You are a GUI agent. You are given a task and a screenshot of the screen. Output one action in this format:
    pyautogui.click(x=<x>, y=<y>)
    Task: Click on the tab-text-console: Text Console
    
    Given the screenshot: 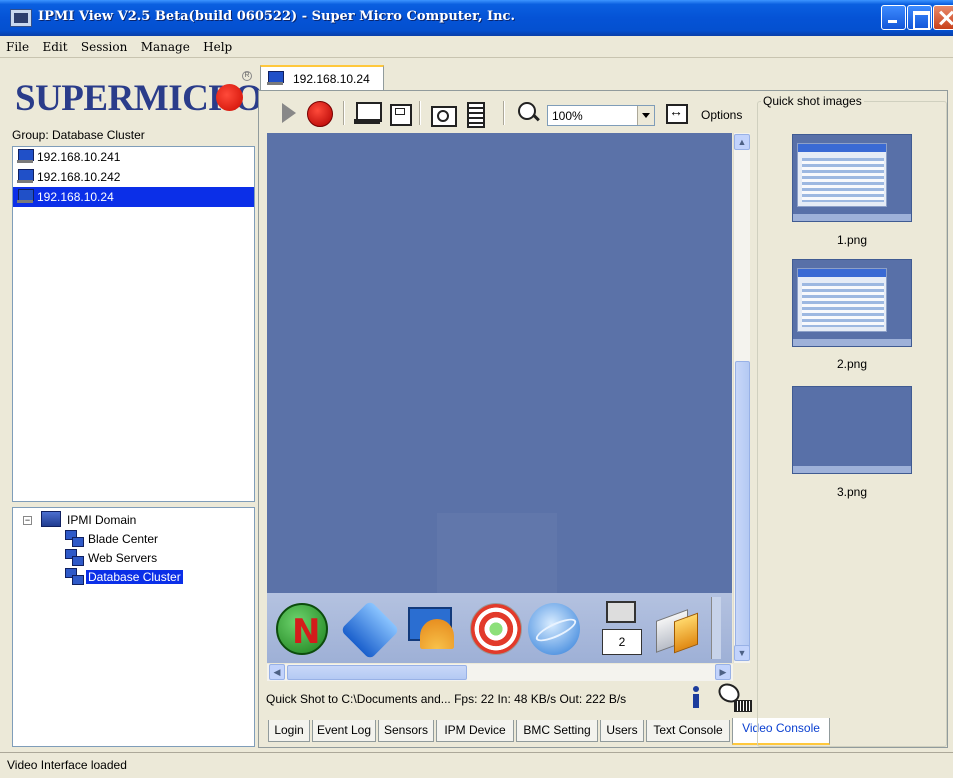 What is the action you would take?
    pyautogui.click(x=688, y=731)
    